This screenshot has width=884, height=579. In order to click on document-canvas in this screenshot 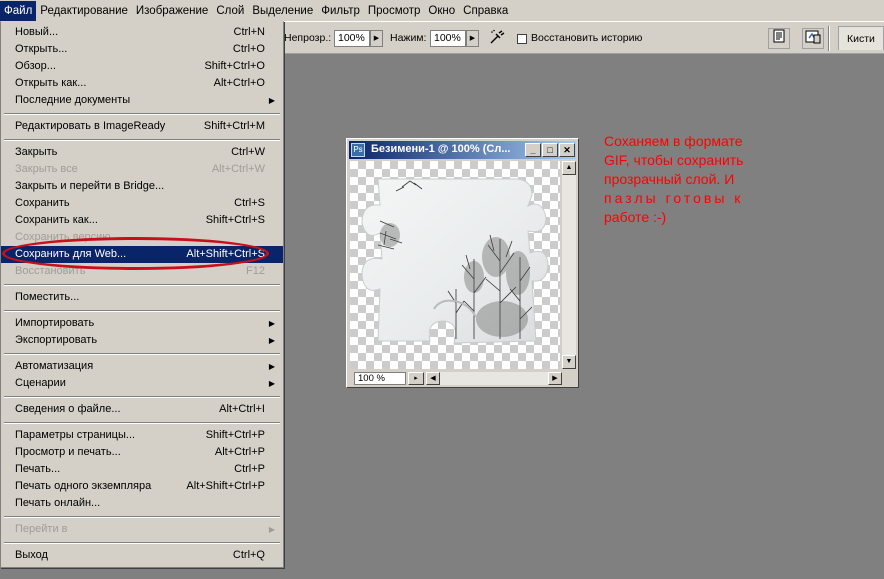, I will do `click(455, 265)`.